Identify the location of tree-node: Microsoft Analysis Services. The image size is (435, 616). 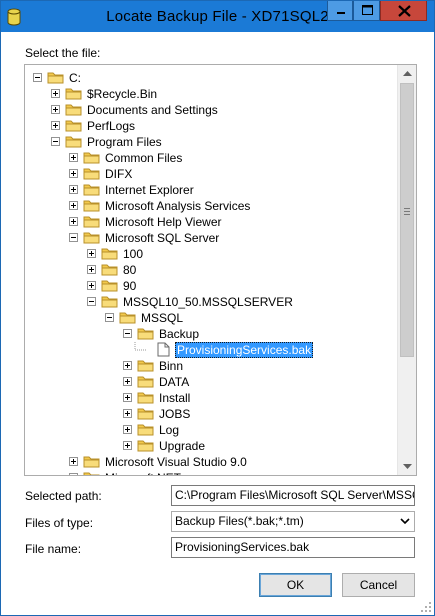
(211, 206).